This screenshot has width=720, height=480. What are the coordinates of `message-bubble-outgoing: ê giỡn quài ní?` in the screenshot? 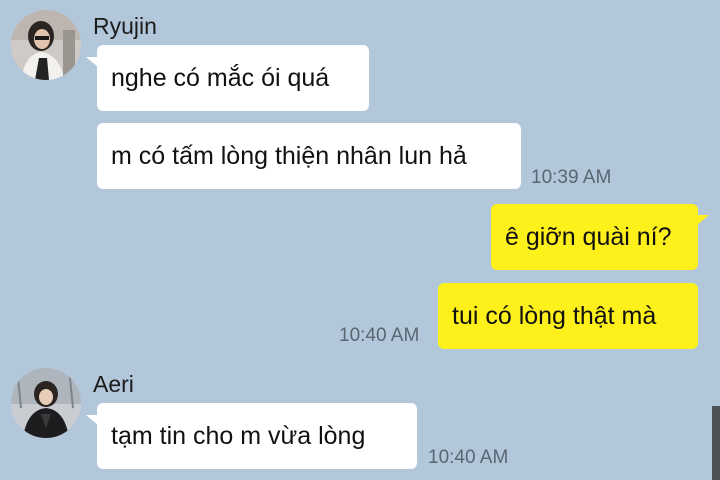 It's located at (594, 237).